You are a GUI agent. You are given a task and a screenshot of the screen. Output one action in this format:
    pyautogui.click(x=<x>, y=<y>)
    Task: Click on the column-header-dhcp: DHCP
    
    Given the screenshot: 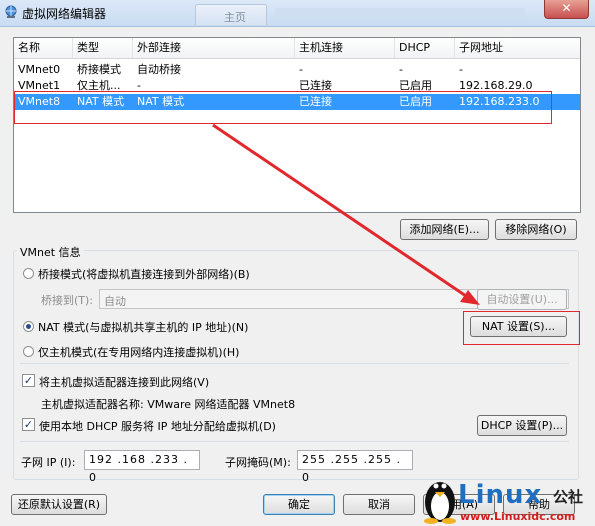 What is the action you would take?
    pyautogui.click(x=425, y=48)
    